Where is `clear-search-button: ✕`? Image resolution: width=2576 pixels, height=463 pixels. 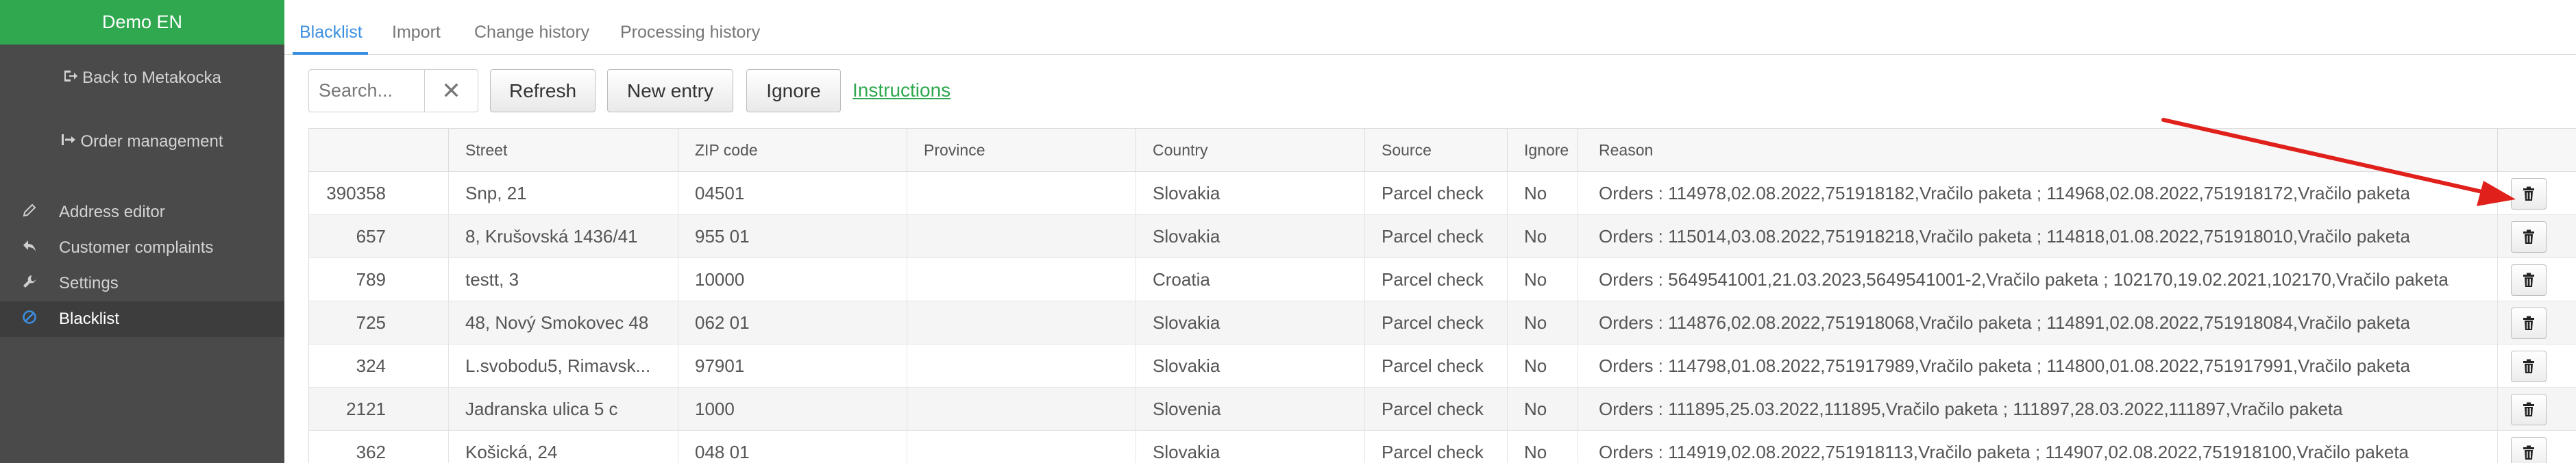
clear-search-button: ✕ is located at coordinates (451, 91).